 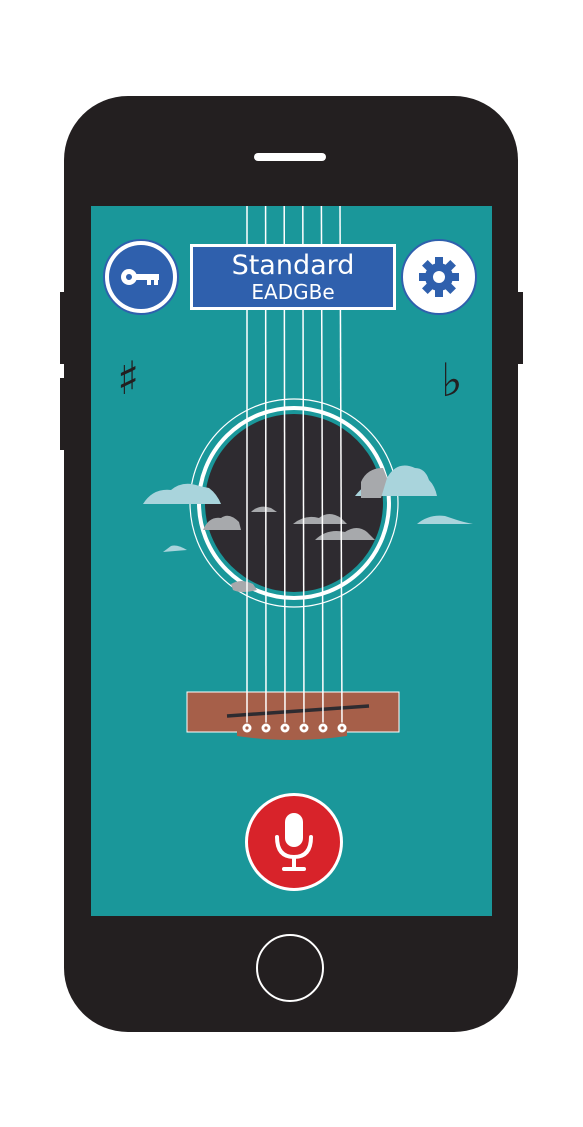 What do you see at coordinates (452, 380) in the screenshot?
I see `flat-button: ♭` at bounding box center [452, 380].